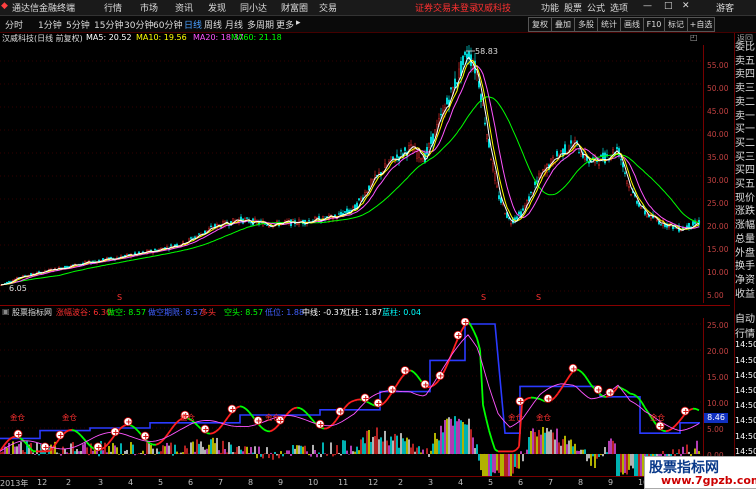 The image size is (756, 489). I want to click on menu-item-tongxiaoda: 同小达, so click(253, 7).